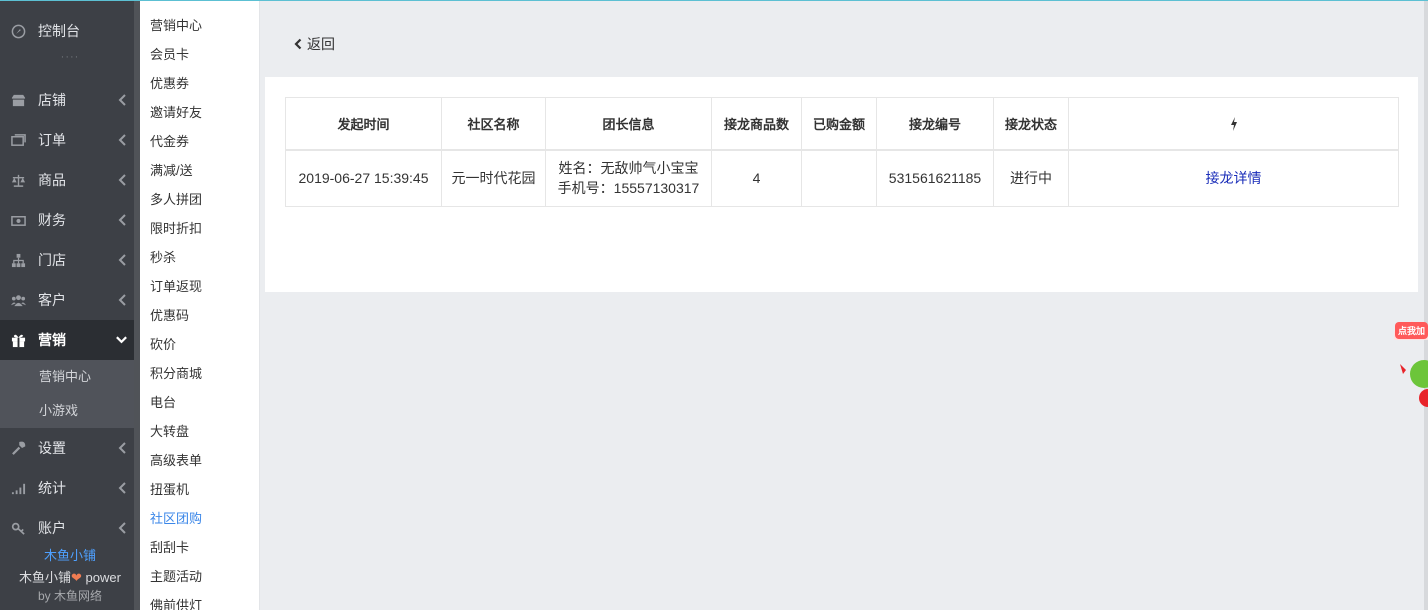 The image size is (1428, 610). I want to click on sidebar-item-label: 商品, so click(52, 180).